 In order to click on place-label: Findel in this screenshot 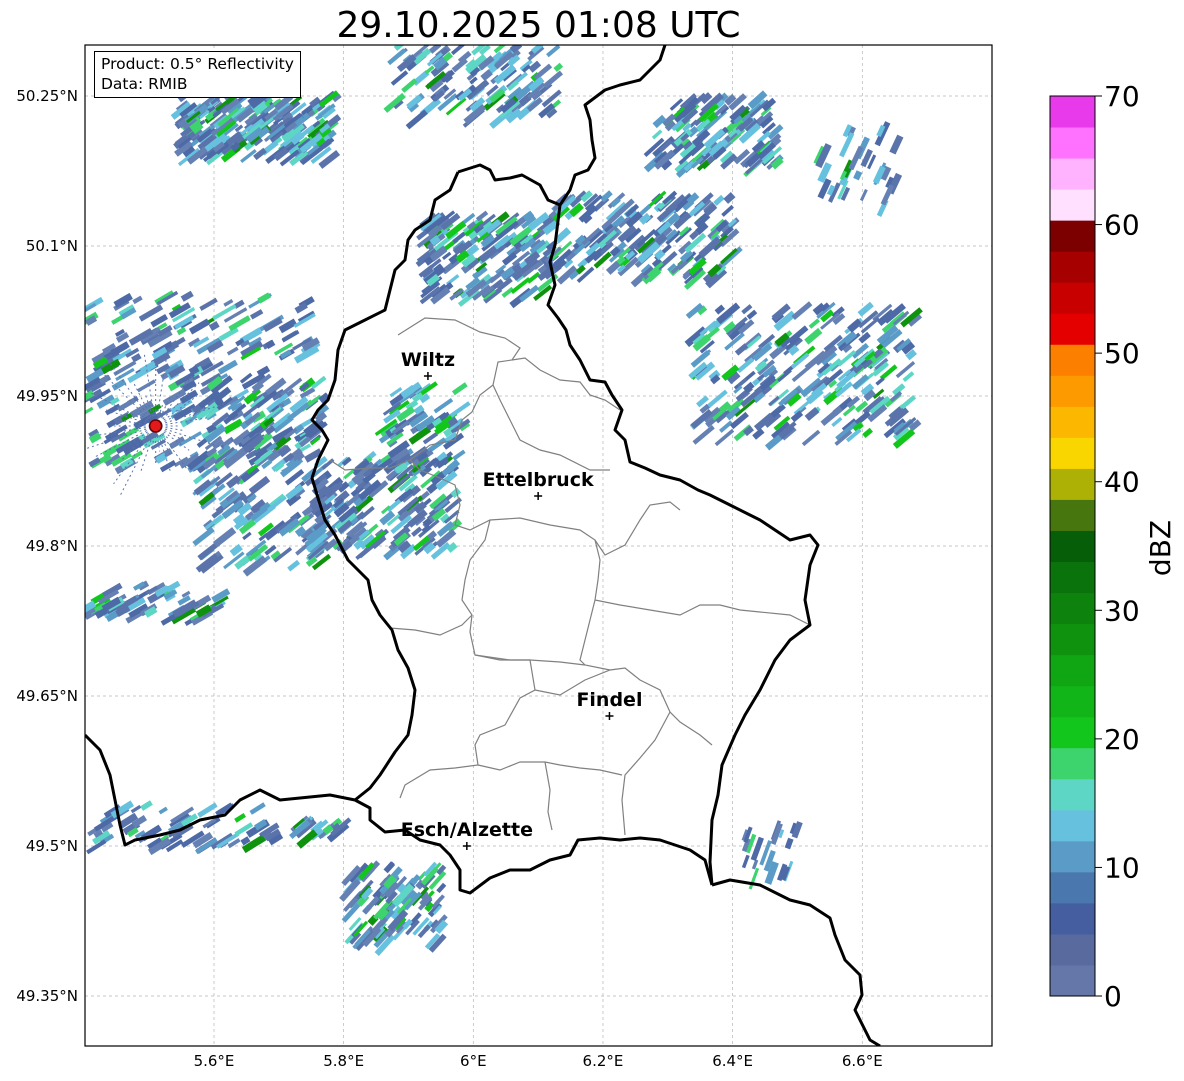, I will do `click(609, 700)`.